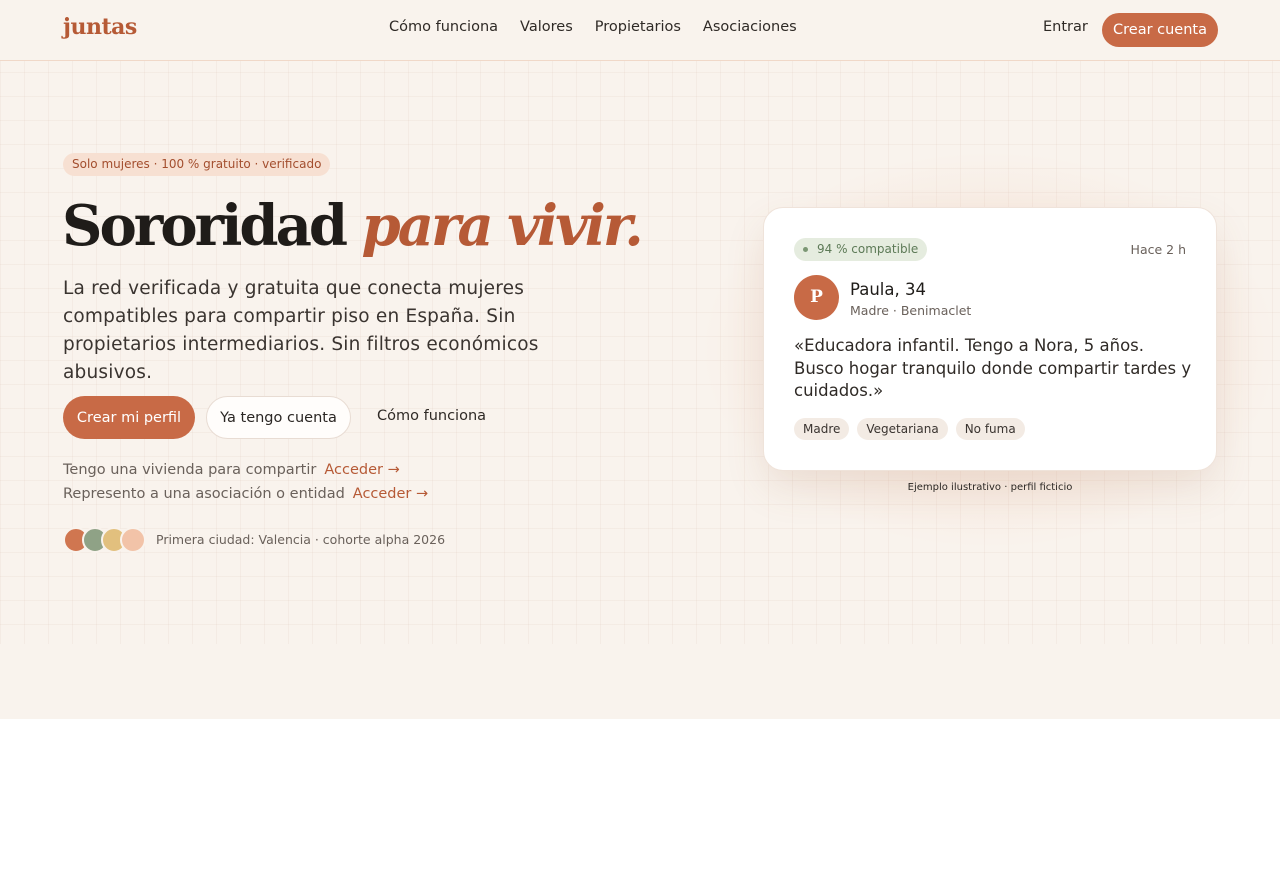 This screenshot has width=1280, height=880. I want to click on hero-headline: Sororidad para vivir., so click(353, 226).